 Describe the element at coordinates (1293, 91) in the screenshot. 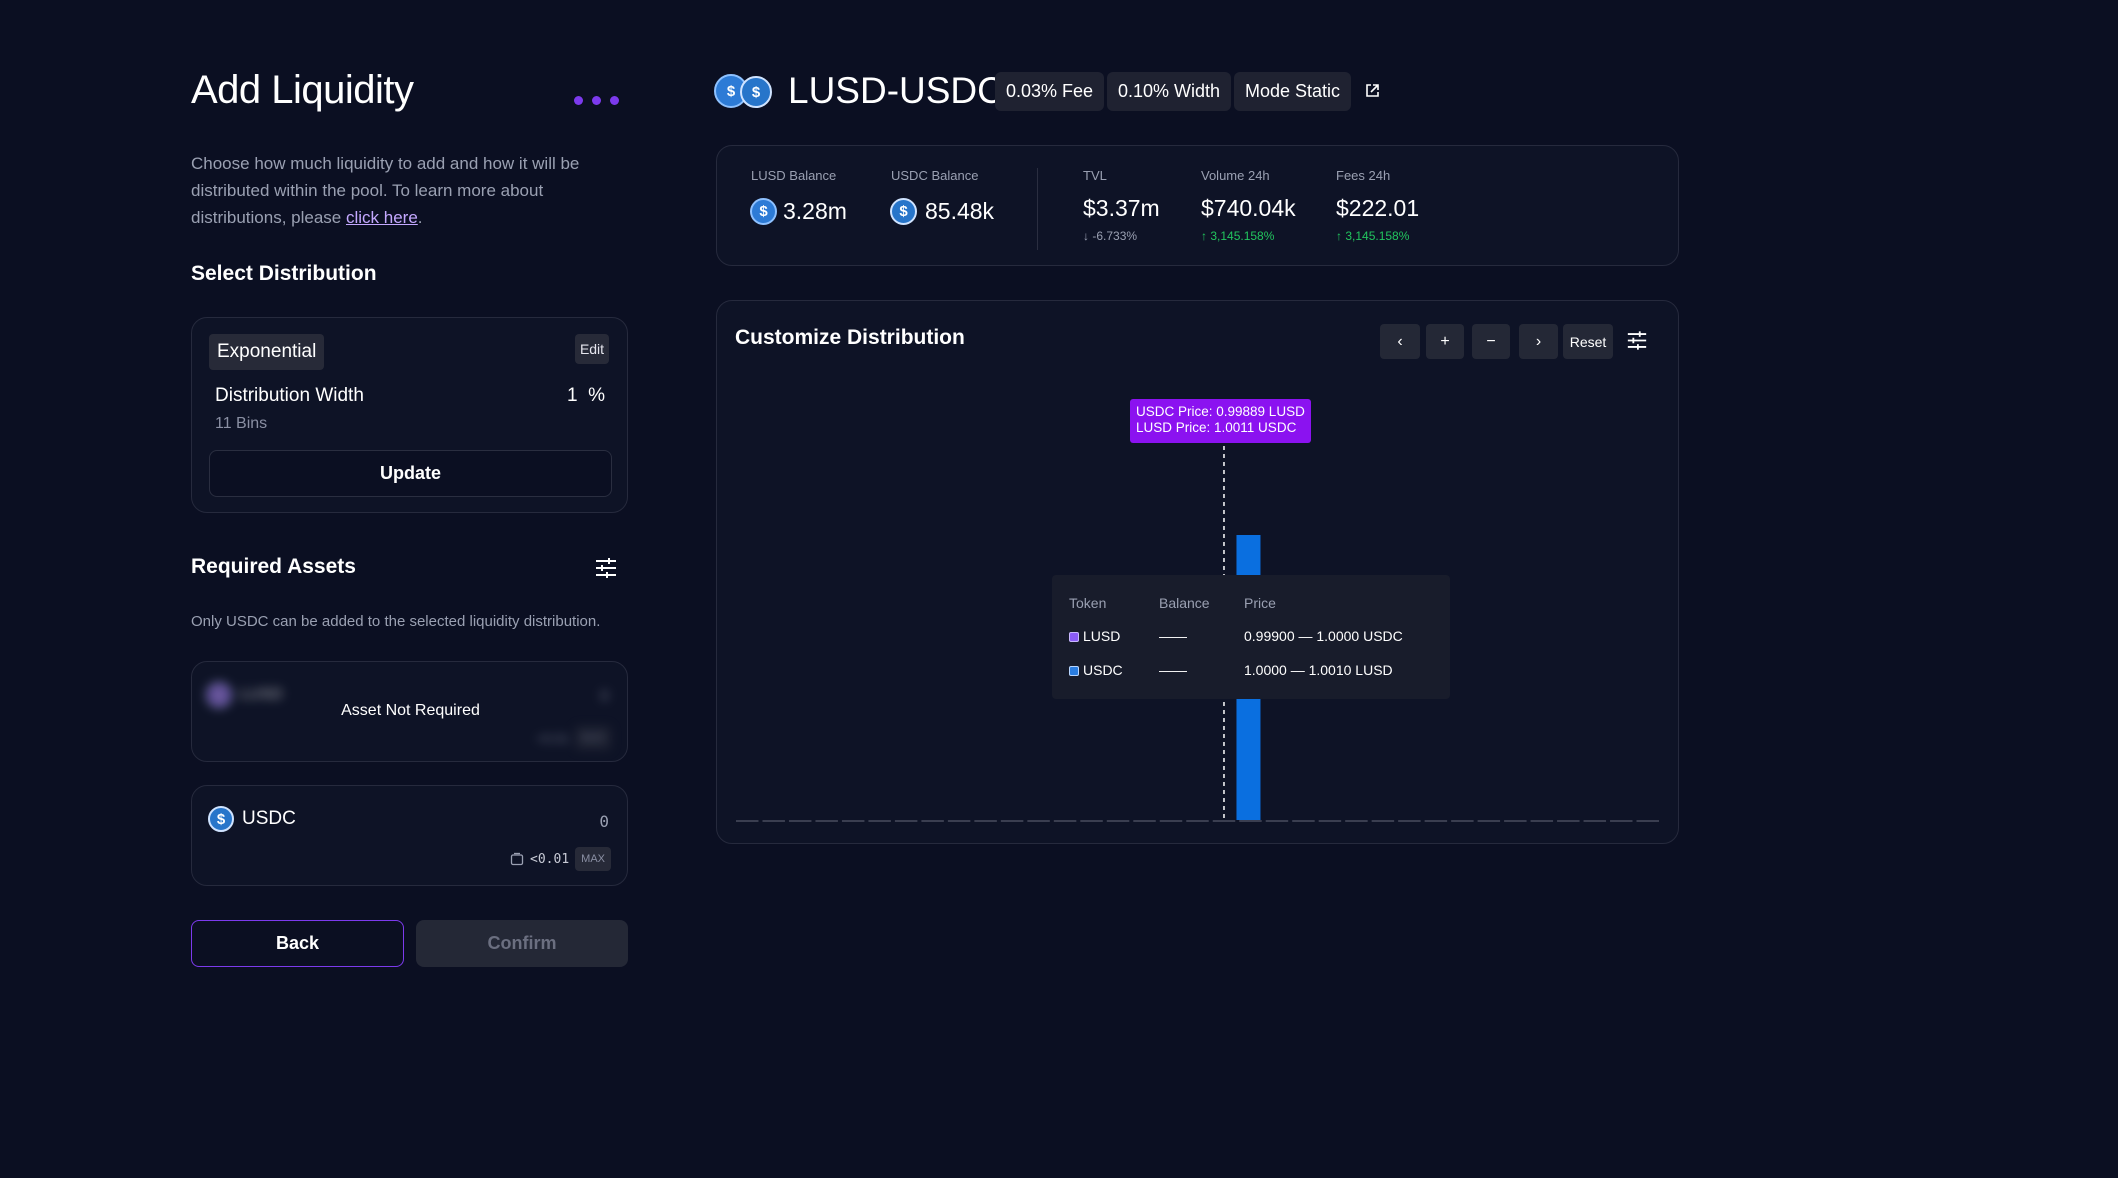

I see `mode-badge: Mode Static` at that location.